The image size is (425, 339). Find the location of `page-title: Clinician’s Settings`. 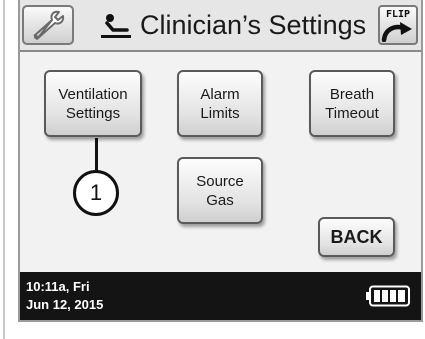

page-title: Clinician’s Settings is located at coordinates (253, 25).